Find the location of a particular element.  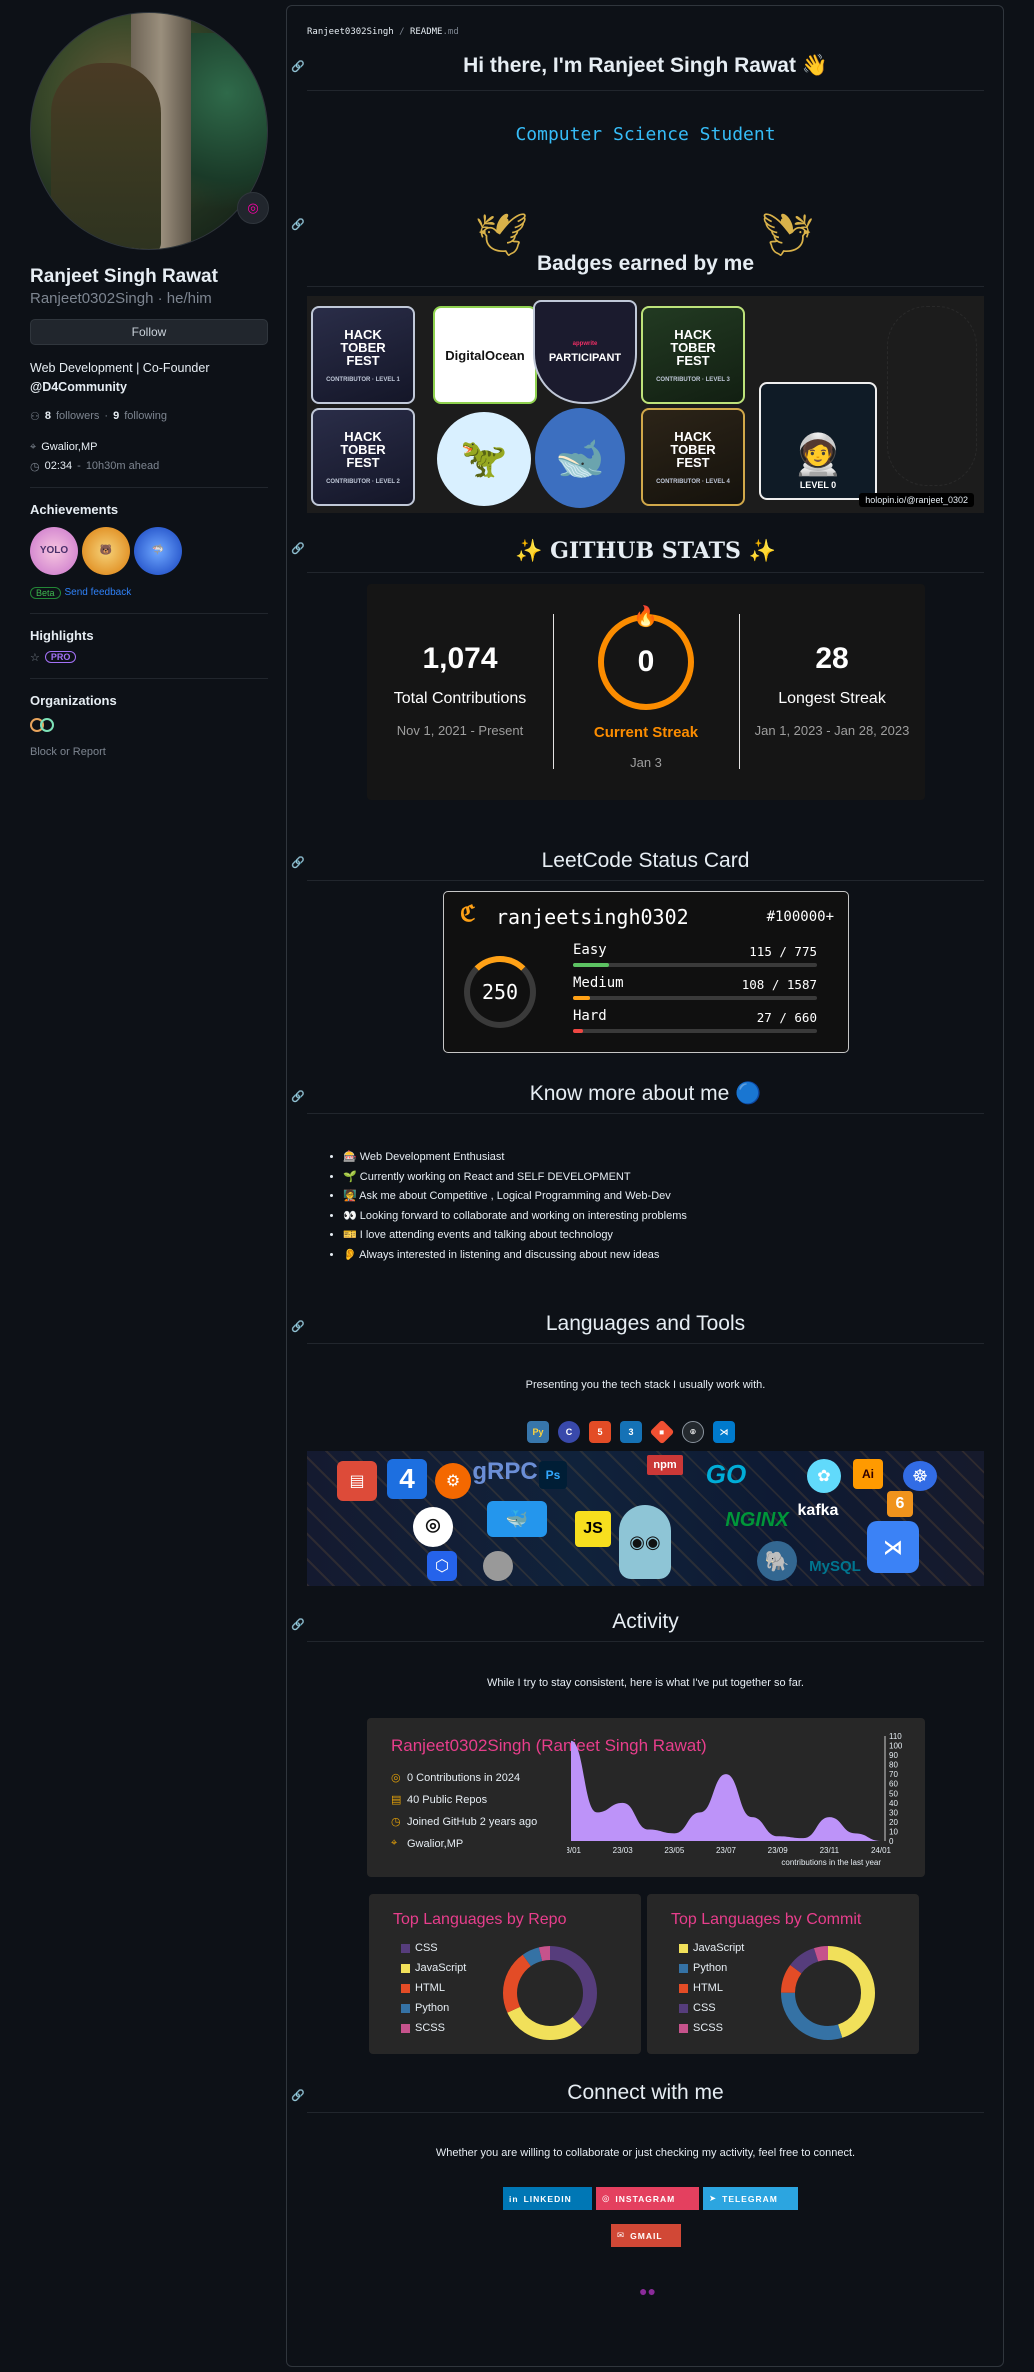

tech-icons-row: Py C 5 3 ◆ ⌾ ⋊ is located at coordinates (631, 1432).